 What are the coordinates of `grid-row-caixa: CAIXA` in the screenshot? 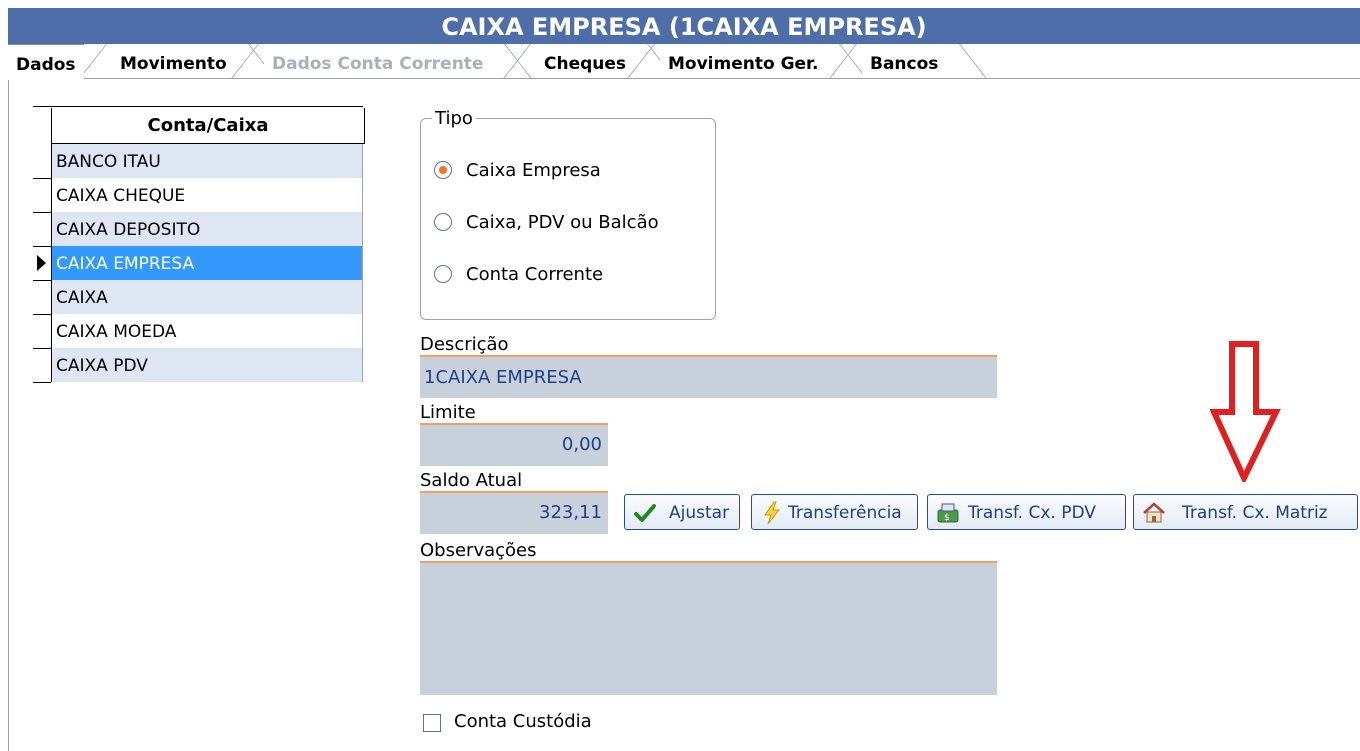 It's located at (198, 297).